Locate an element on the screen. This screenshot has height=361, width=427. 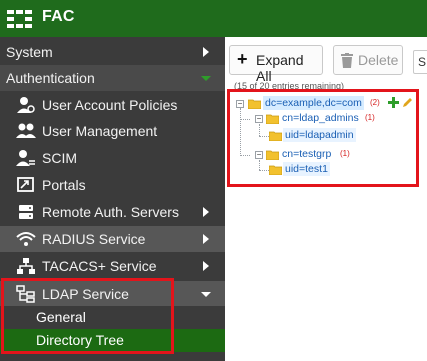
sidebar-item-label: Portals is located at coordinates (64, 185).